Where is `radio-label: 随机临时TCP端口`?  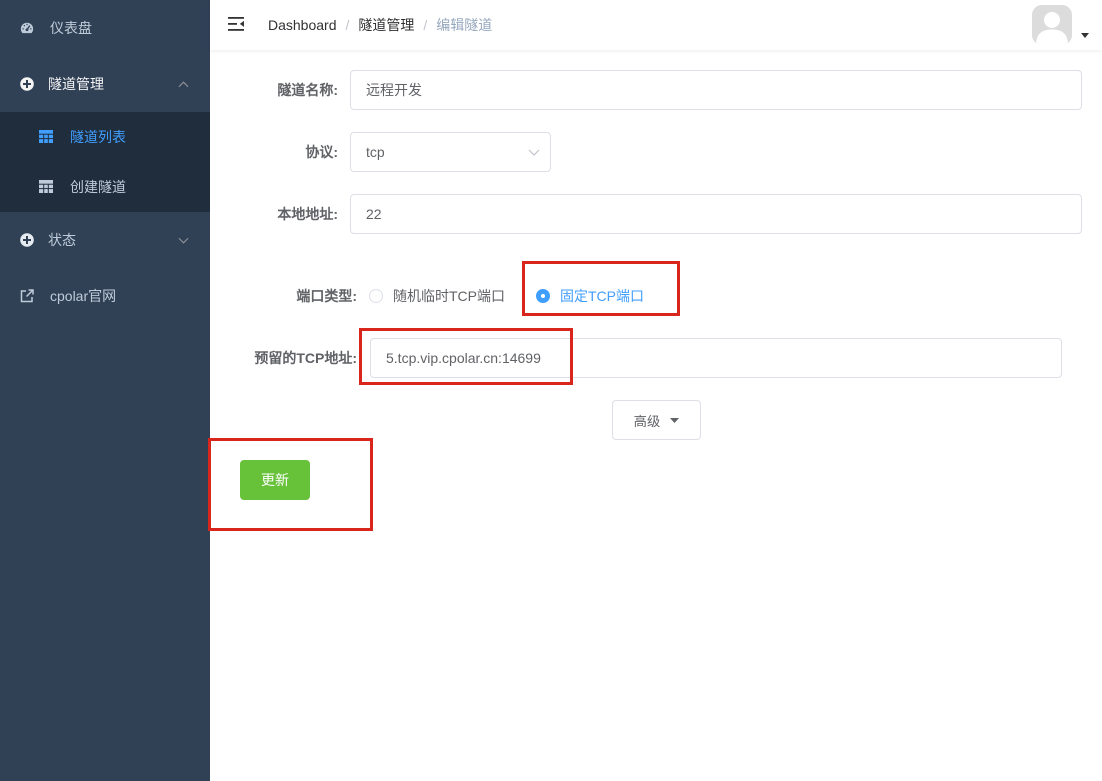
radio-label: 随机临时TCP端口 is located at coordinates (449, 296).